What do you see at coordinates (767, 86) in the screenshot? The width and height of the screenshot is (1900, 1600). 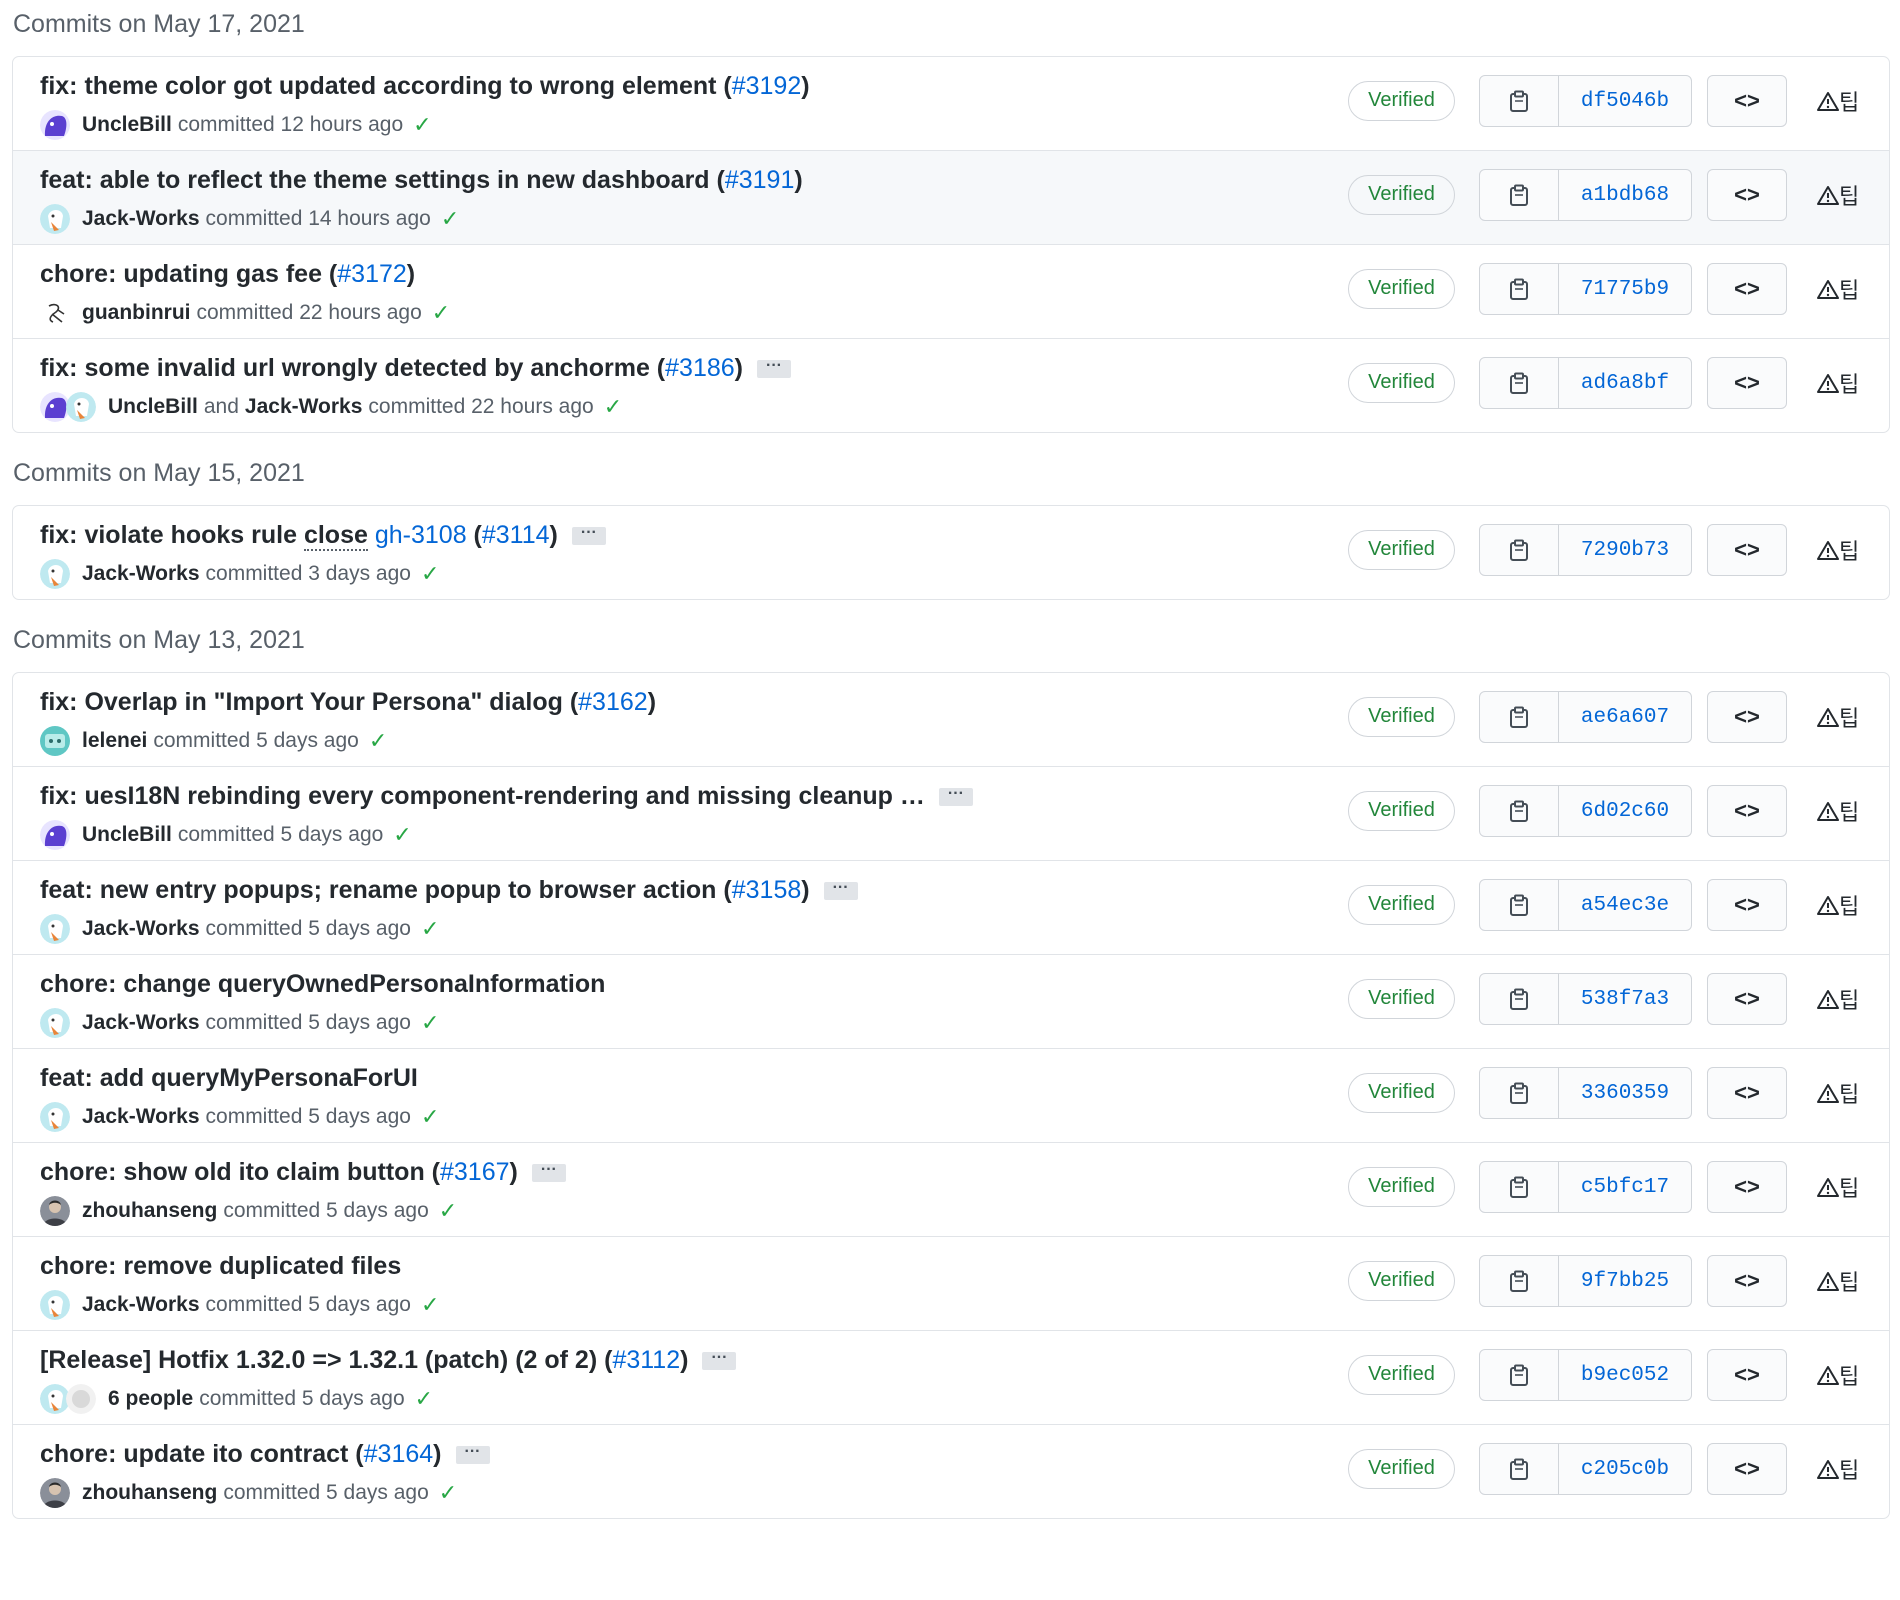 I see `pull-request-link: #3192` at bounding box center [767, 86].